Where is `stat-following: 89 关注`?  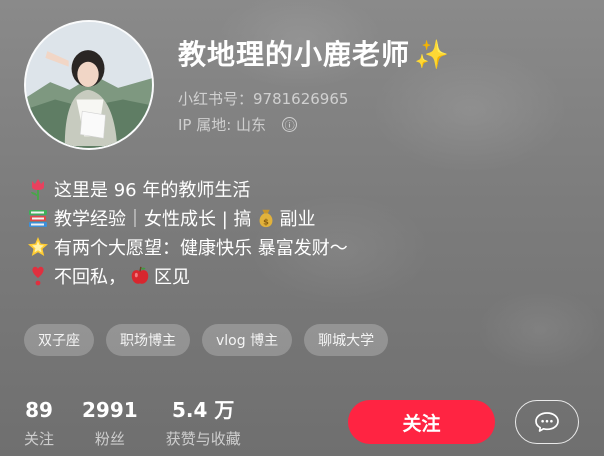 stat-following: 89 关注 is located at coordinates (39, 423).